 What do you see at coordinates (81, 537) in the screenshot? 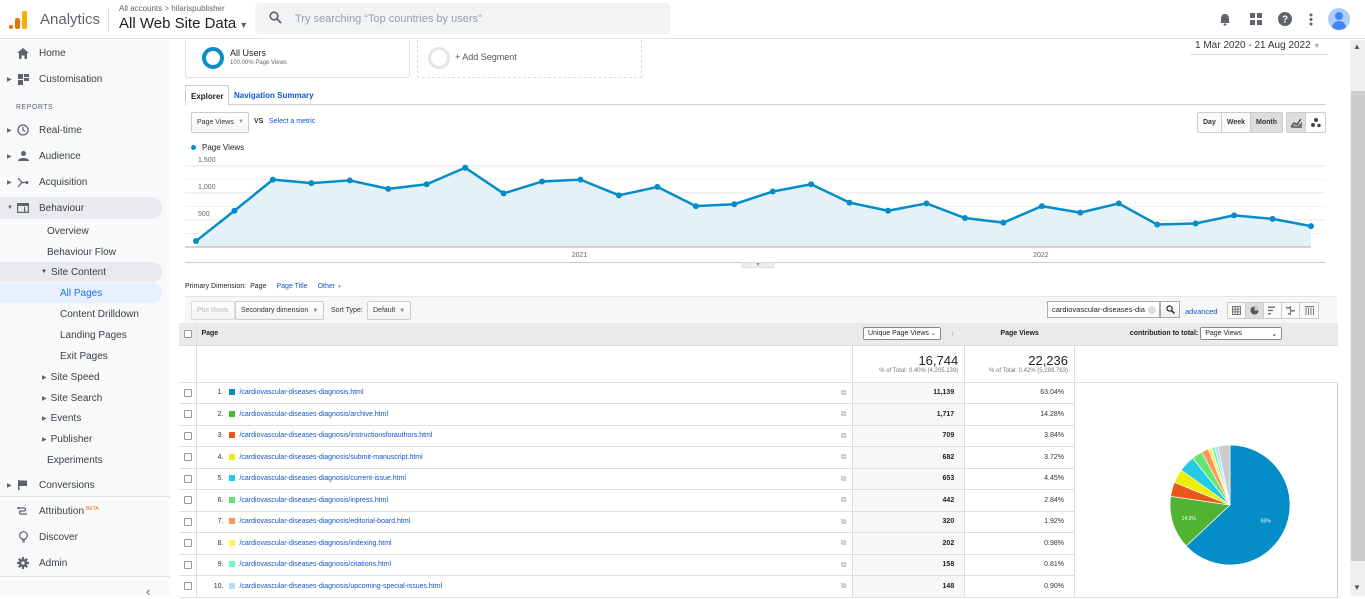
I see `sidebar-item-discover: Discover` at bounding box center [81, 537].